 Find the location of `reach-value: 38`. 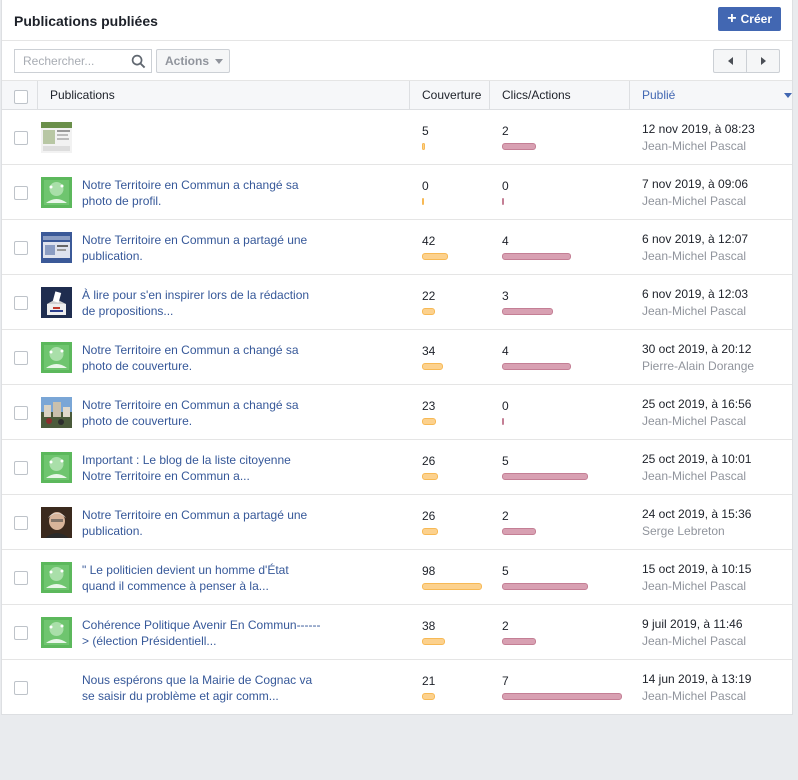

reach-value: 38 is located at coordinates (429, 626).